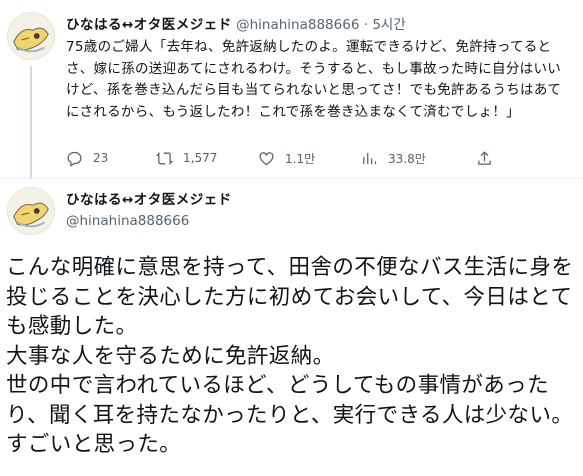  Describe the element at coordinates (31, 122) in the screenshot. I see `thread-connector-line` at that location.